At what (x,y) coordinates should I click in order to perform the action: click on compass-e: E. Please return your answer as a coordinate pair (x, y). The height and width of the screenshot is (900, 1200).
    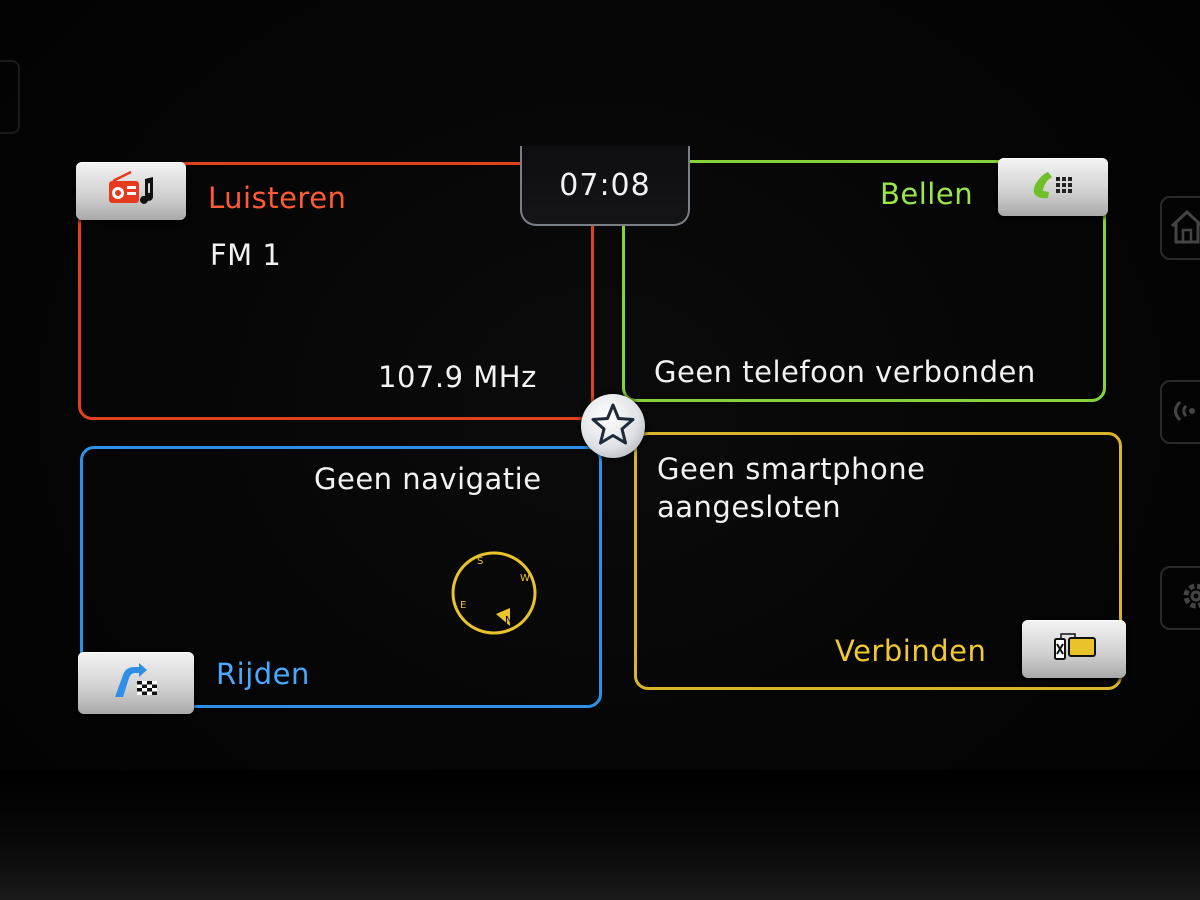
    Looking at the image, I should click on (463, 605).